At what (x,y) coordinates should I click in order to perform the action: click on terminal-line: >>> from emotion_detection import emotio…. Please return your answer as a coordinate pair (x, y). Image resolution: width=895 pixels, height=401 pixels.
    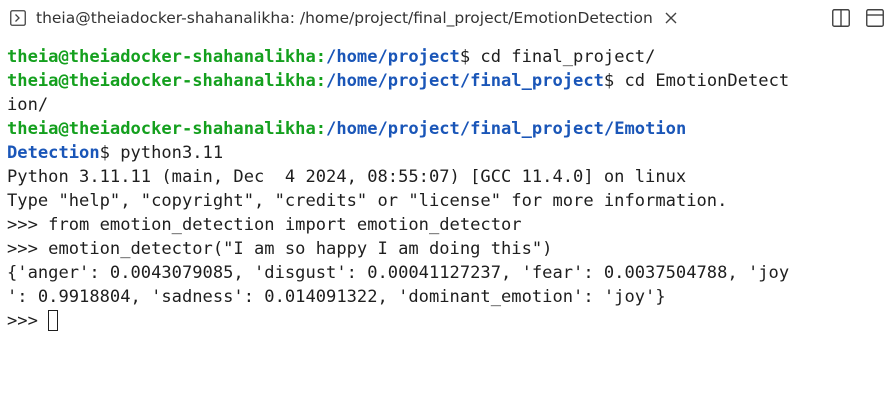
    Looking at the image, I should click on (264, 225).